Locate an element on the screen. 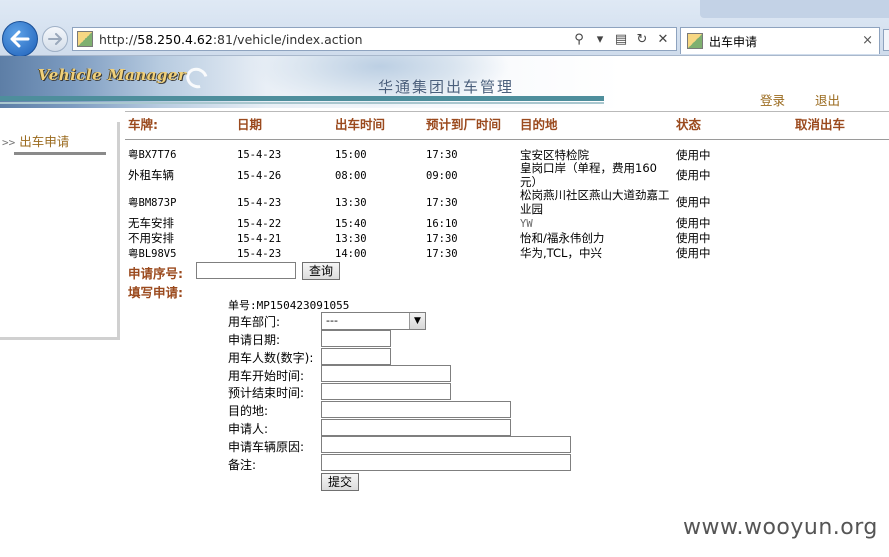 Image resolution: width=889 pixels, height=557 pixels. banner-divider-light is located at coordinates (302, 103).